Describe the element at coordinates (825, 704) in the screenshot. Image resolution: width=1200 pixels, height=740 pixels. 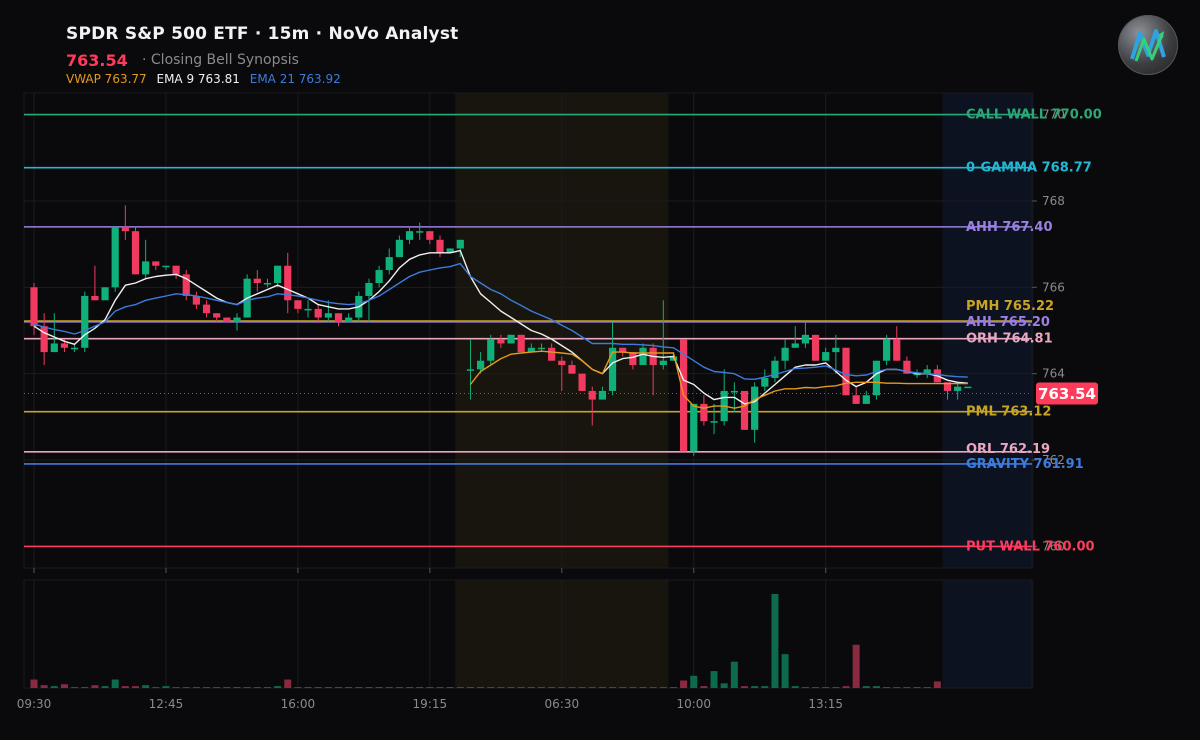
I see `x-tick-label: 13:15` at that location.